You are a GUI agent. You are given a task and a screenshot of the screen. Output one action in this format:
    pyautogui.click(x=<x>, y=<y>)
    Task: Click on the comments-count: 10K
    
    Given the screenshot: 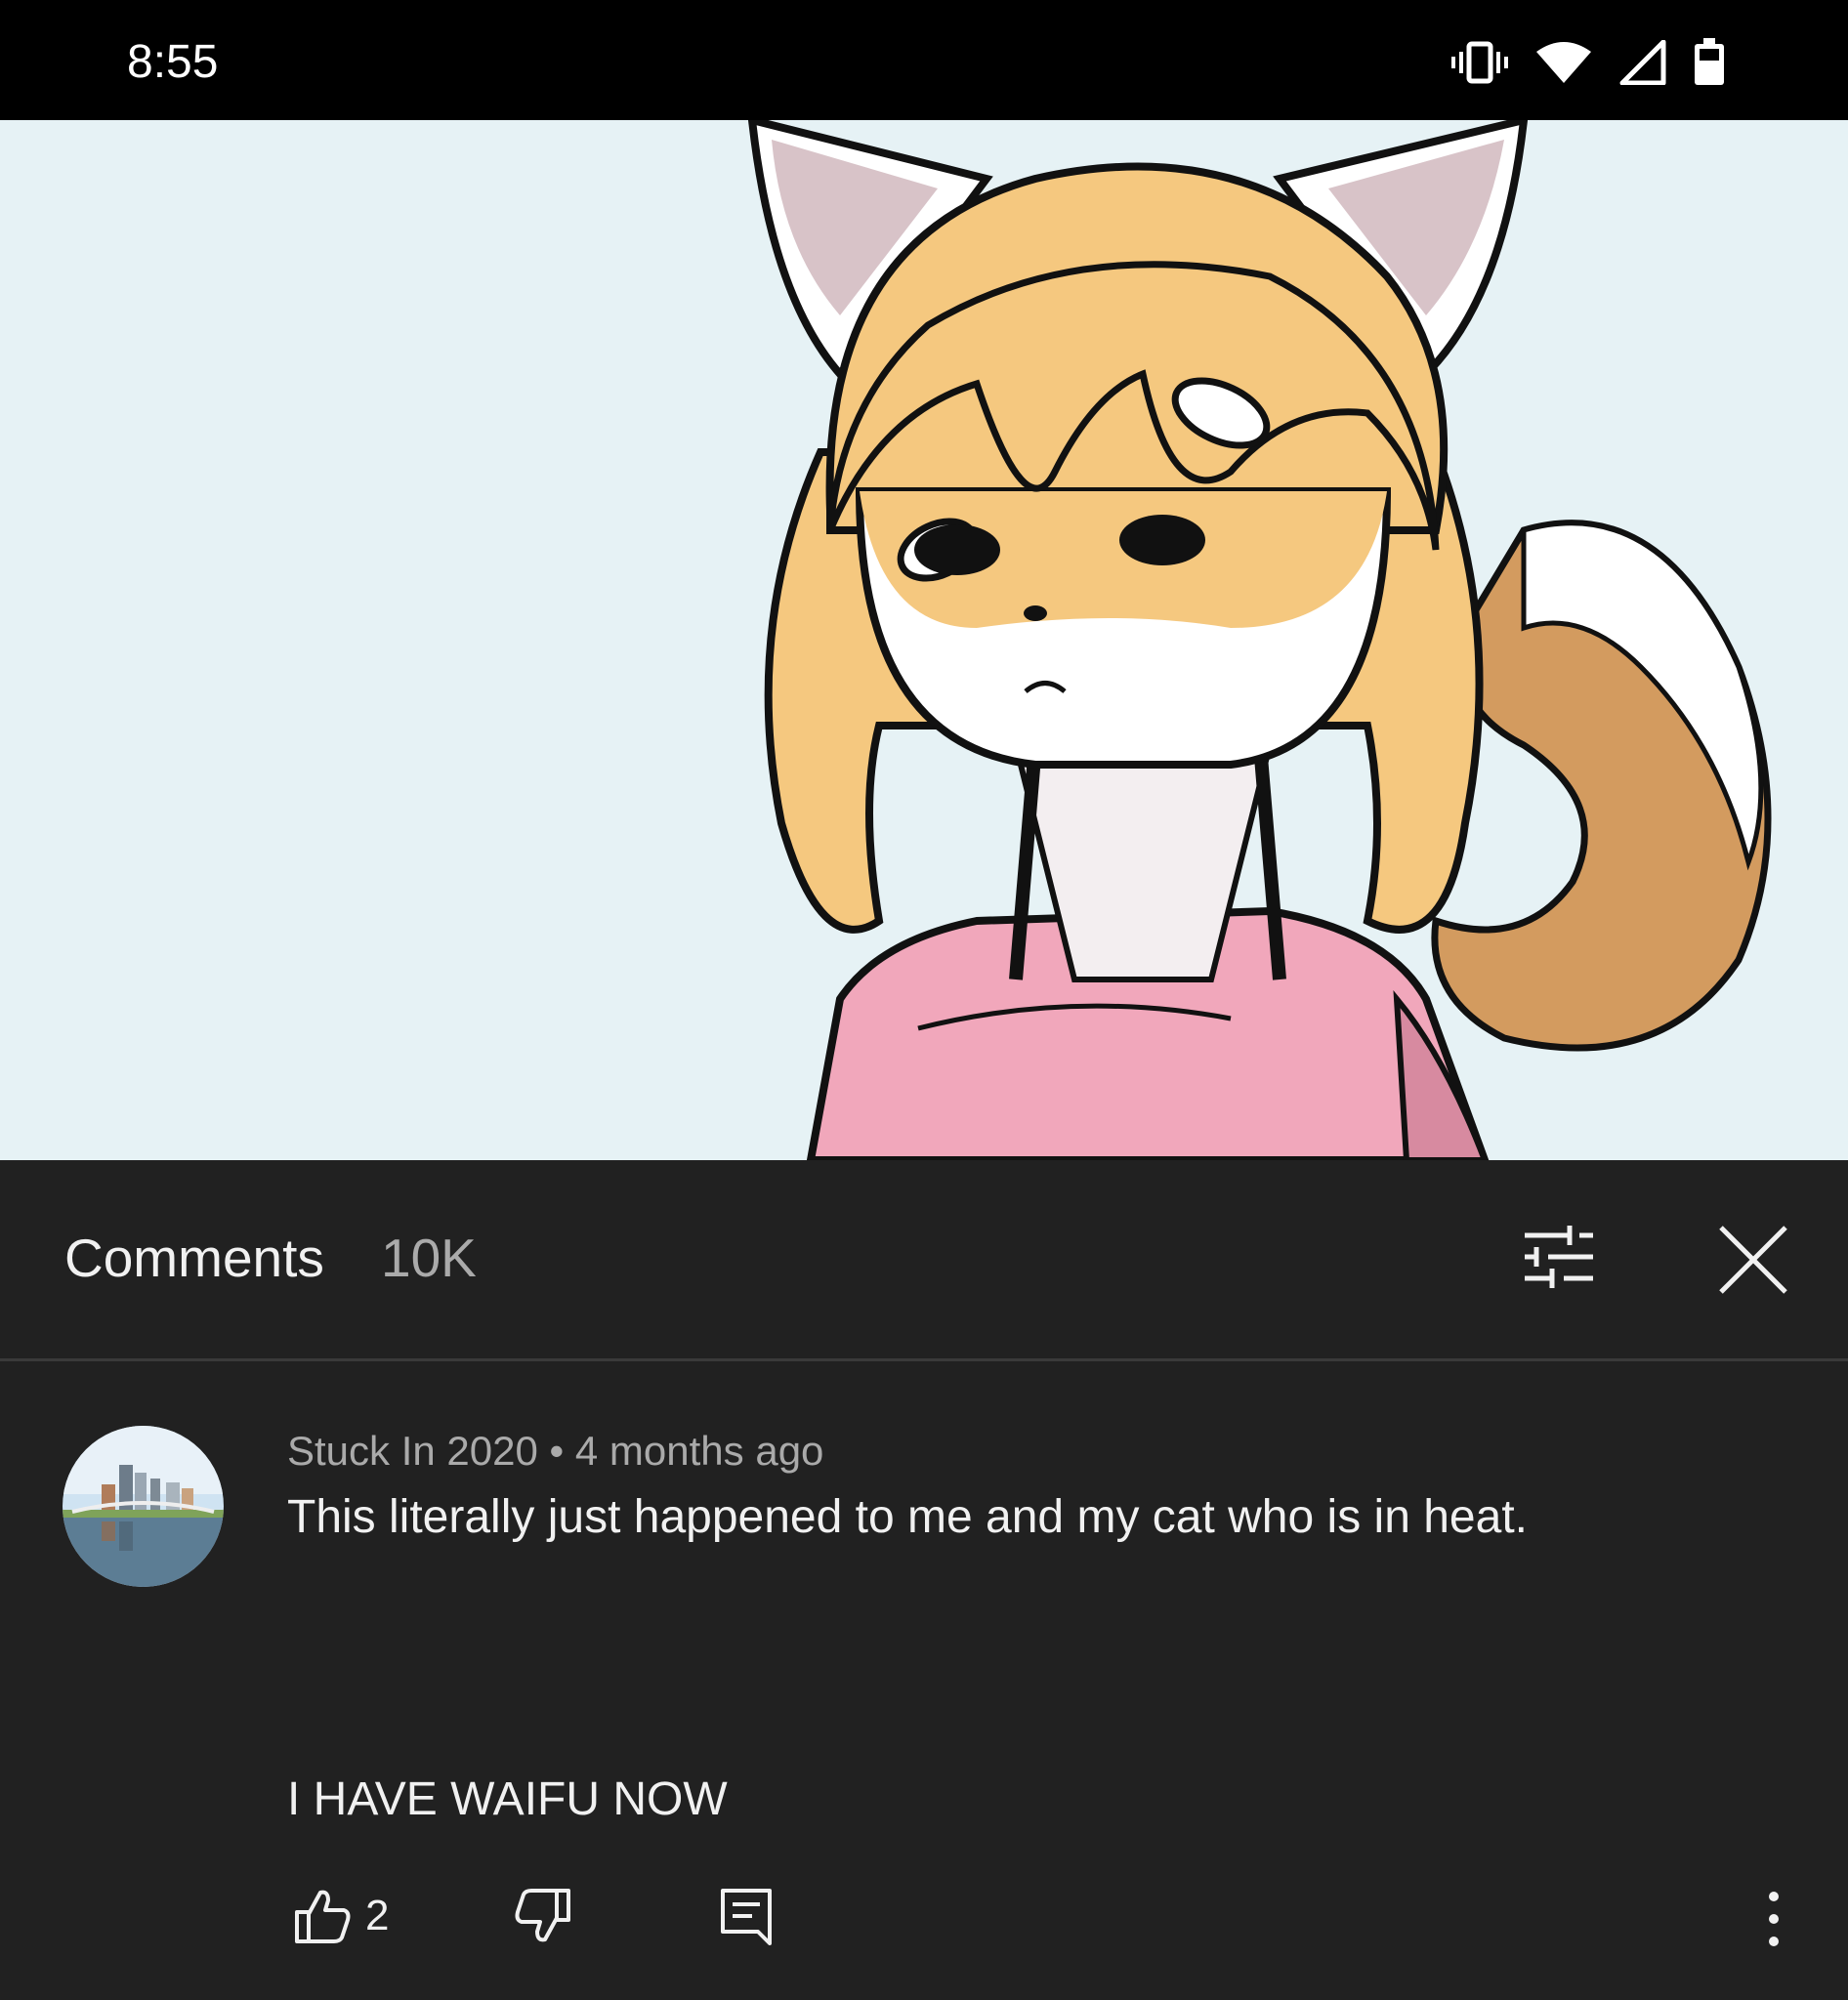 What is the action you would take?
    pyautogui.click(x=429, y=1258)
    